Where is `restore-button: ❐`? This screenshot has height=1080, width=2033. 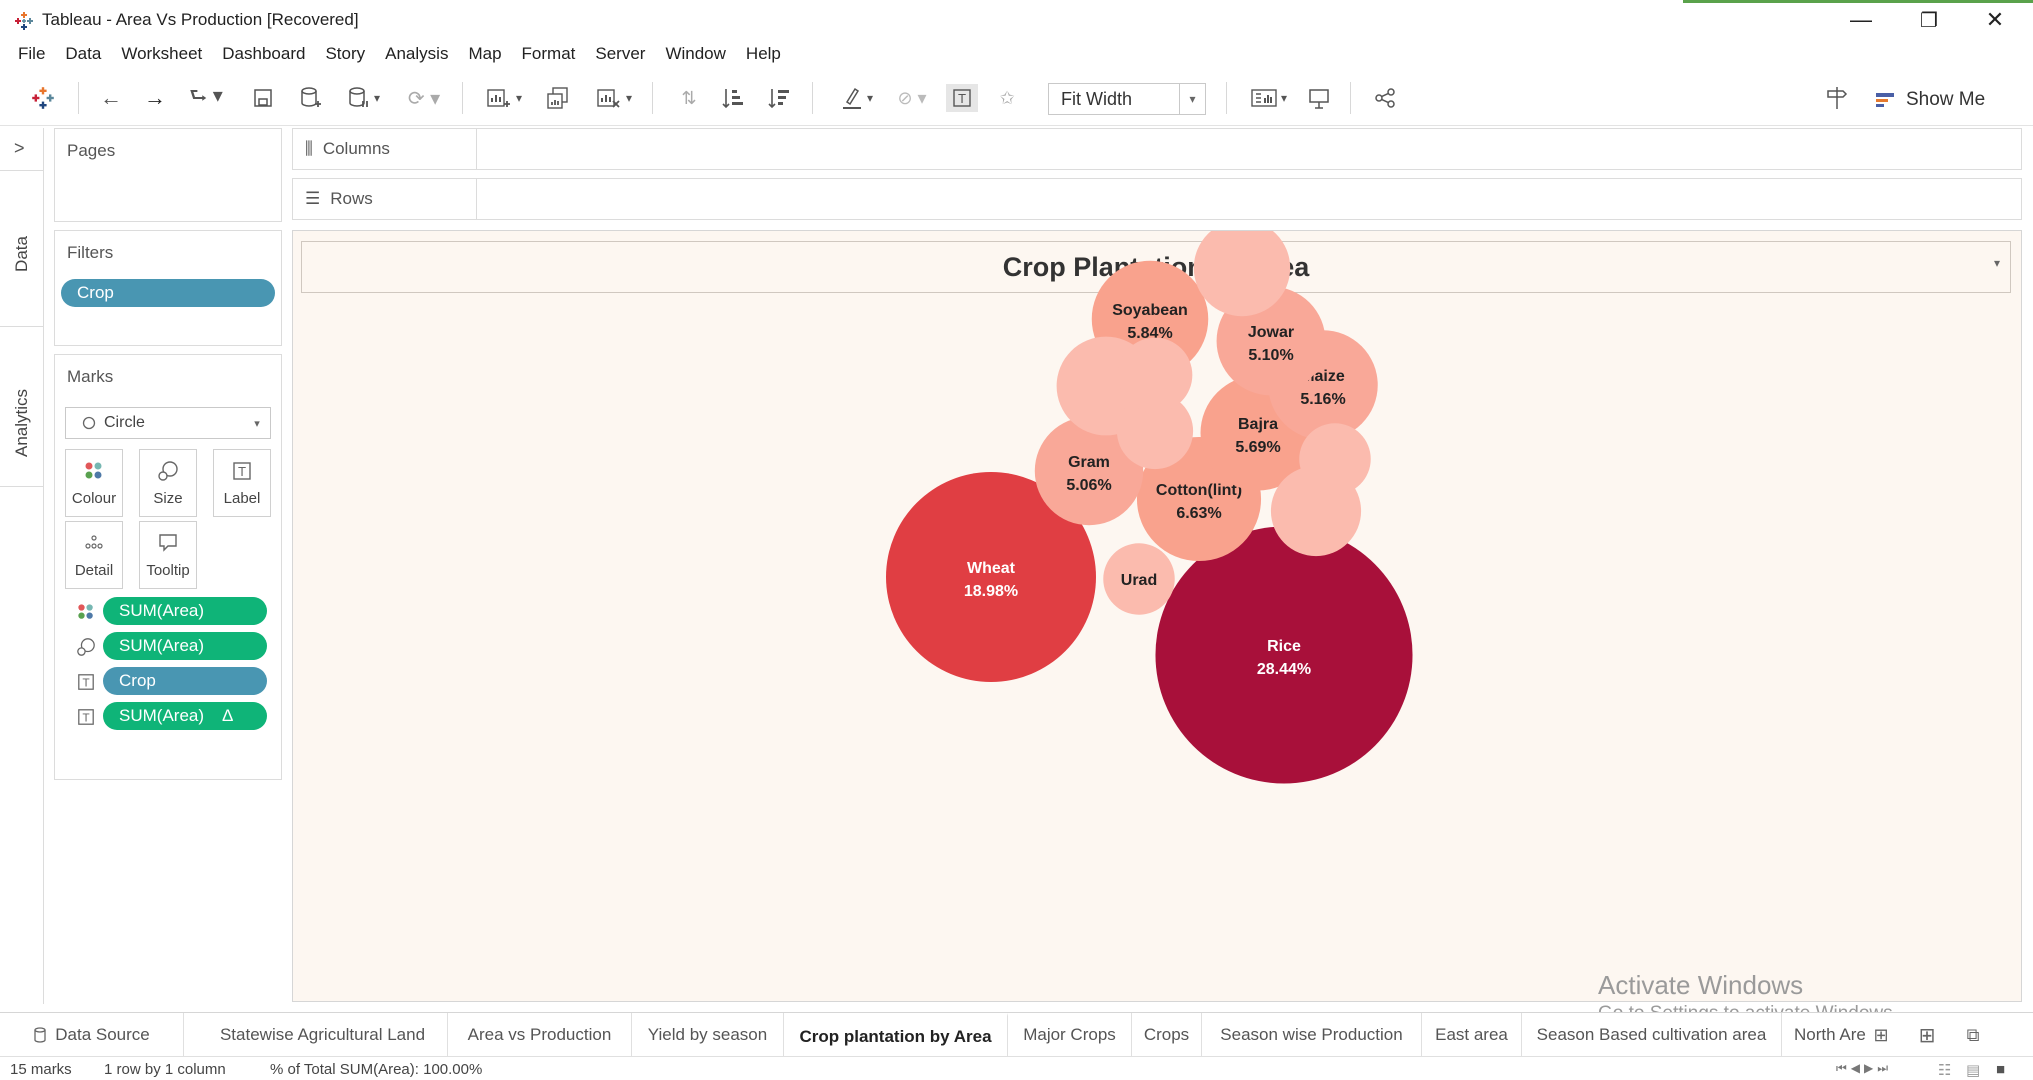 restore-button: ❐ is located at coordinates (1929, 20).